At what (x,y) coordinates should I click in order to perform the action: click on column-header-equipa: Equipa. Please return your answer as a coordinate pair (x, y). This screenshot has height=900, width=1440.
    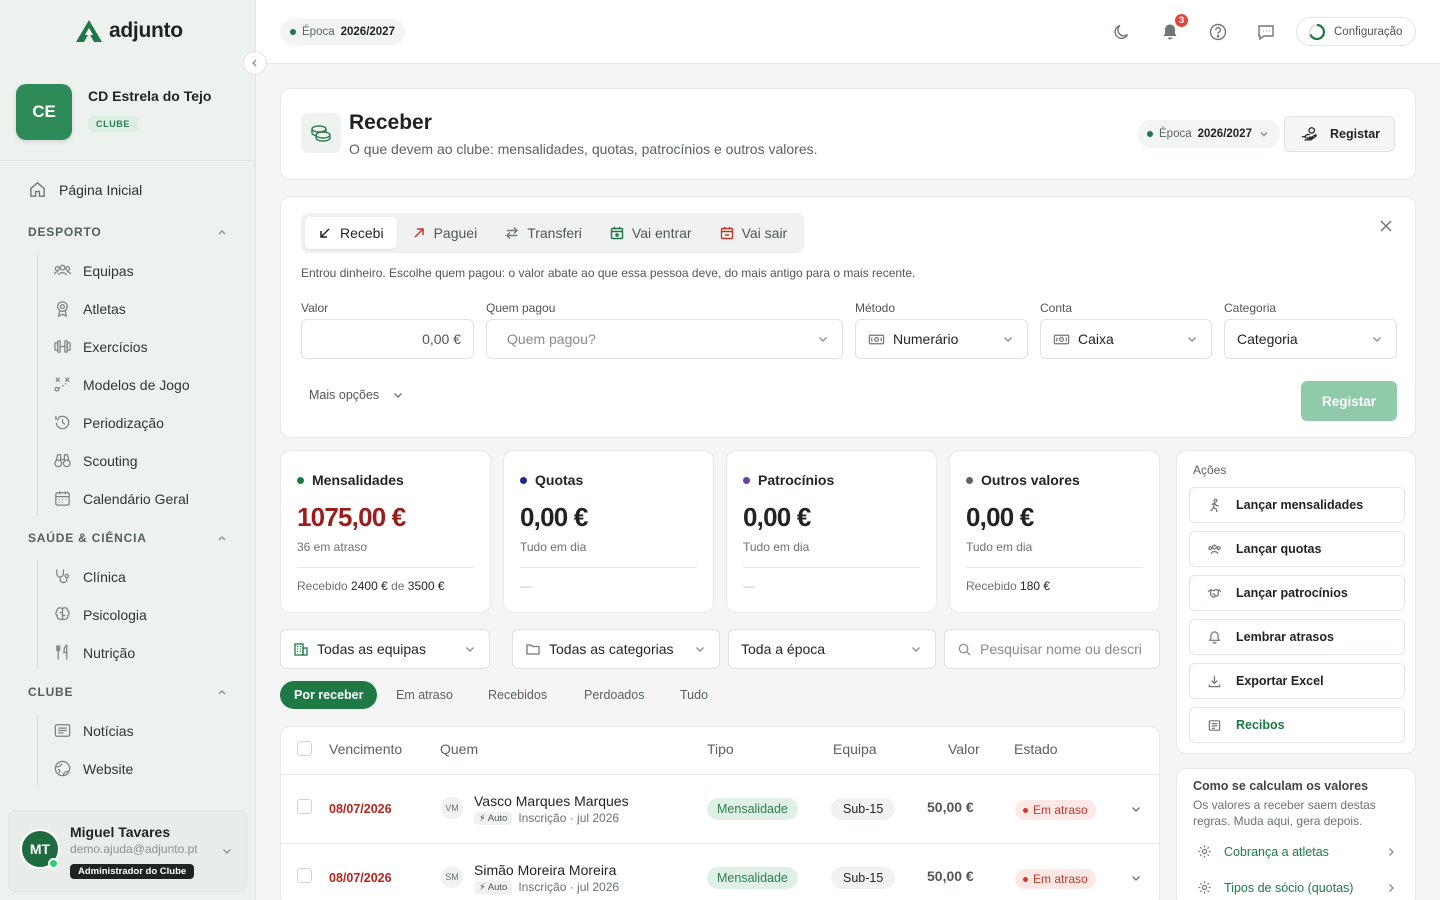
    Looking at the image, I should click on (855, 749).